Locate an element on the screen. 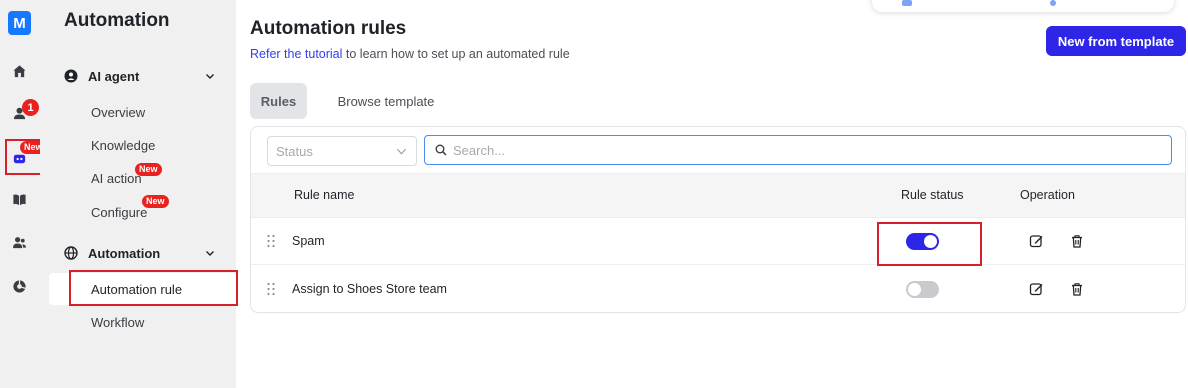 This screenshot has height=388, width=1188. tutorial-link: Refer the tutorial is located at coordinates (296, 54).